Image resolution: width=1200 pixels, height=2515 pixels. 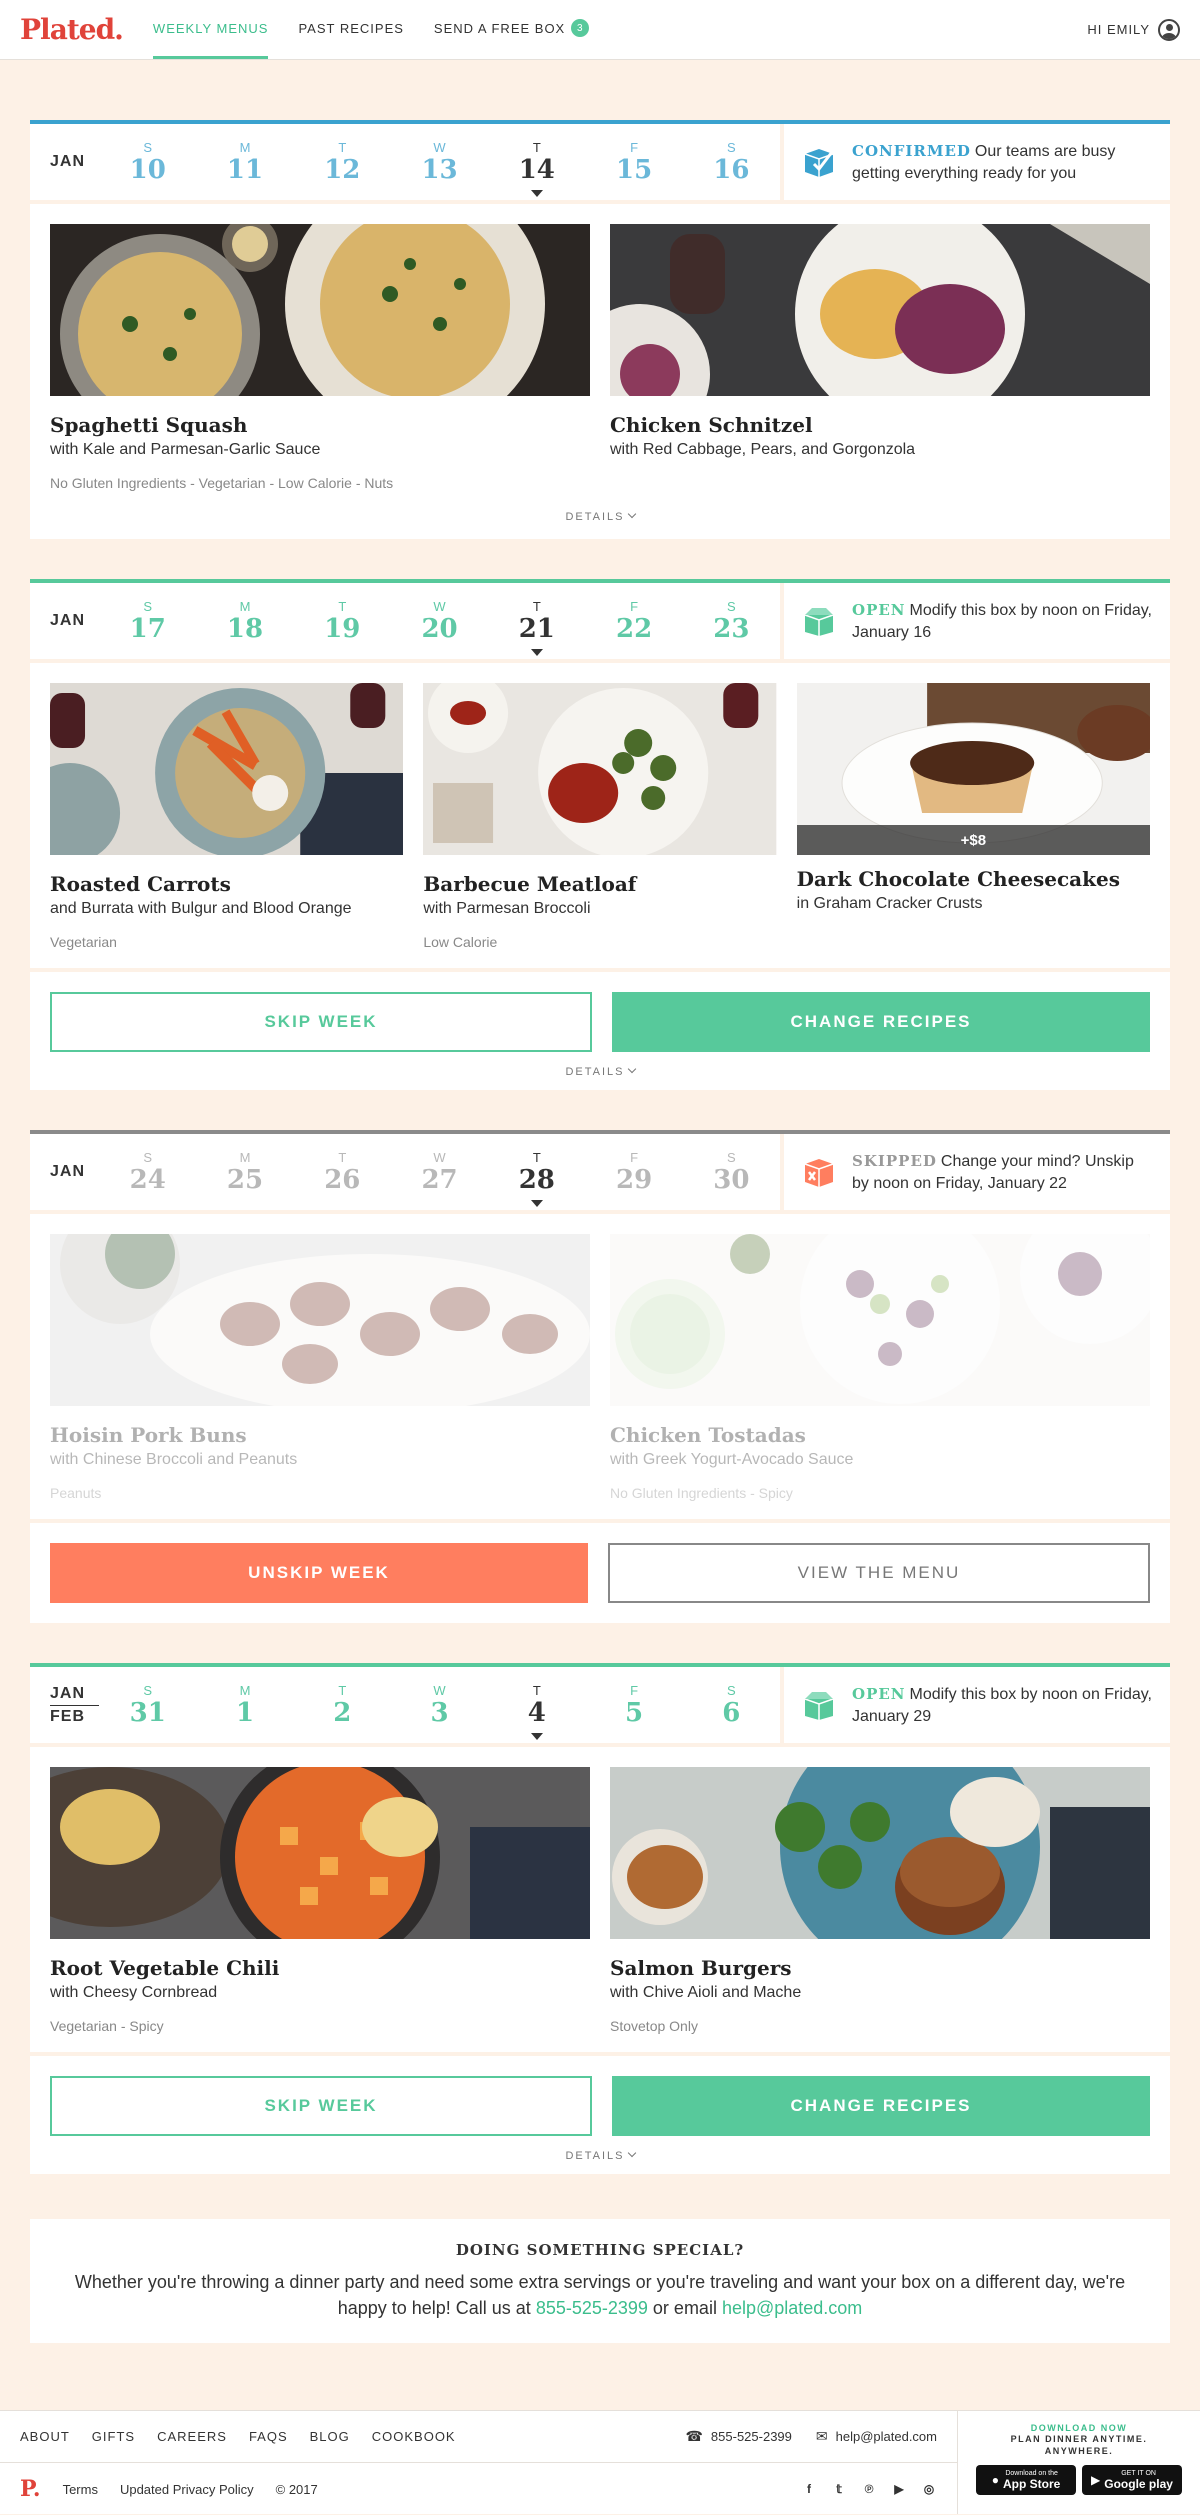 What do you see at coordinates (330, 2436) in the screenshot?
I see `footer-link-blog: BLOG` at bounding box center [330, 2436].